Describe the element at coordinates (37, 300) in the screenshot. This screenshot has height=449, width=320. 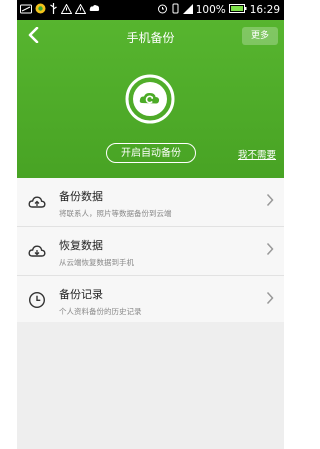
I see `clock-icon` at that location.